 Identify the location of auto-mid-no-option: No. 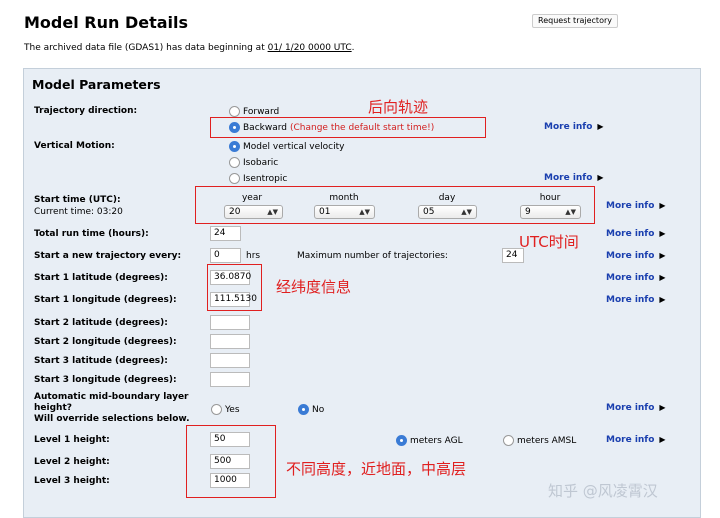
(311, 409).